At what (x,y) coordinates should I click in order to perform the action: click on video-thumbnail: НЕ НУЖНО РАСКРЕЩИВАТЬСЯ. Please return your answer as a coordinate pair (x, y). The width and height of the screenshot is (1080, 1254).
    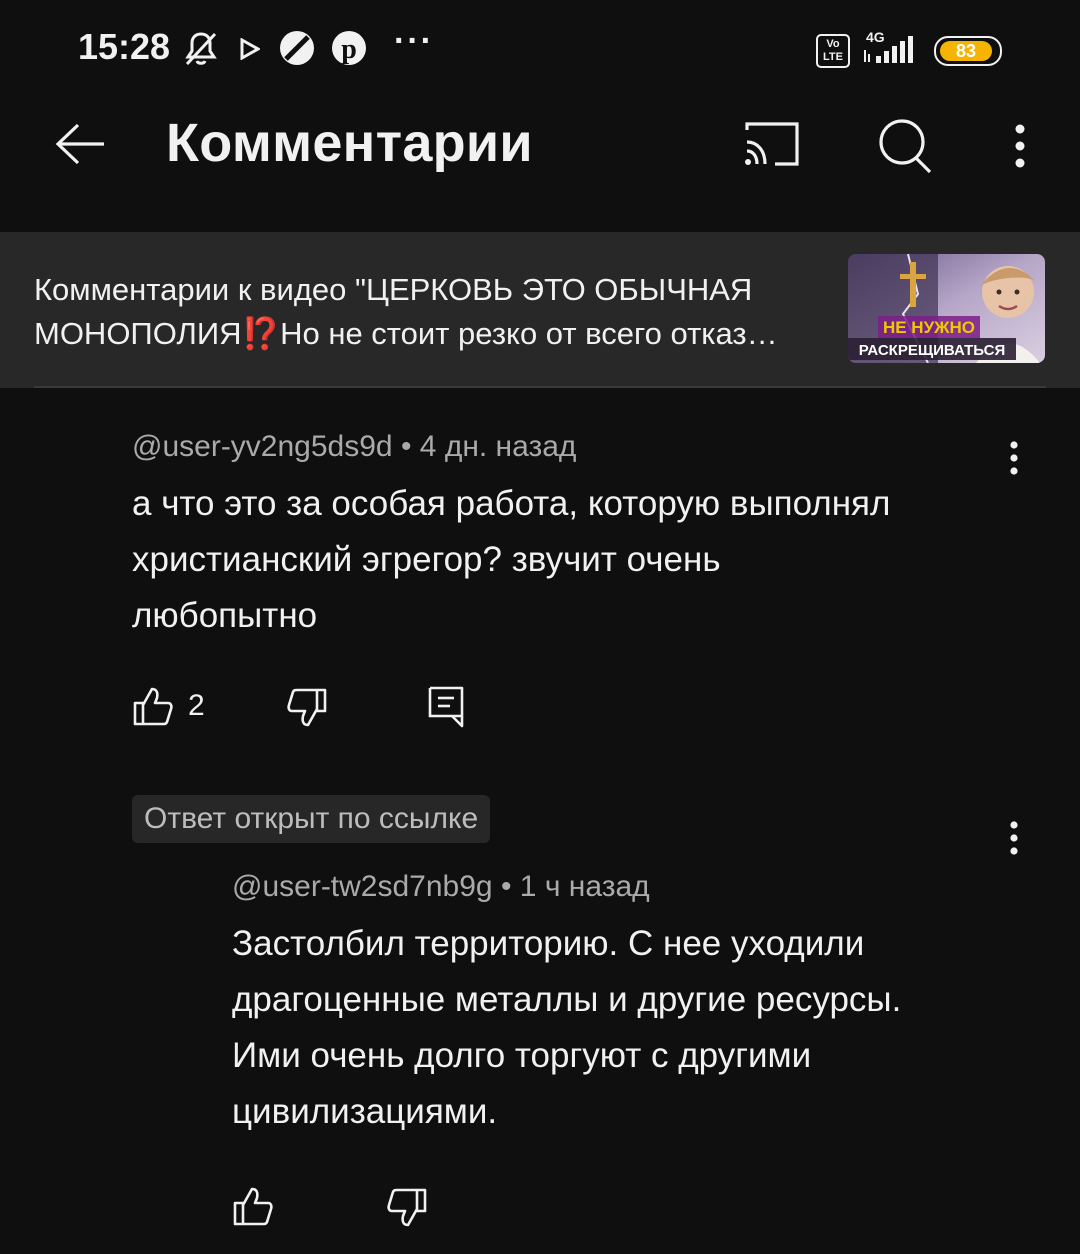
    Looking at the image, I should click on (946, 308).